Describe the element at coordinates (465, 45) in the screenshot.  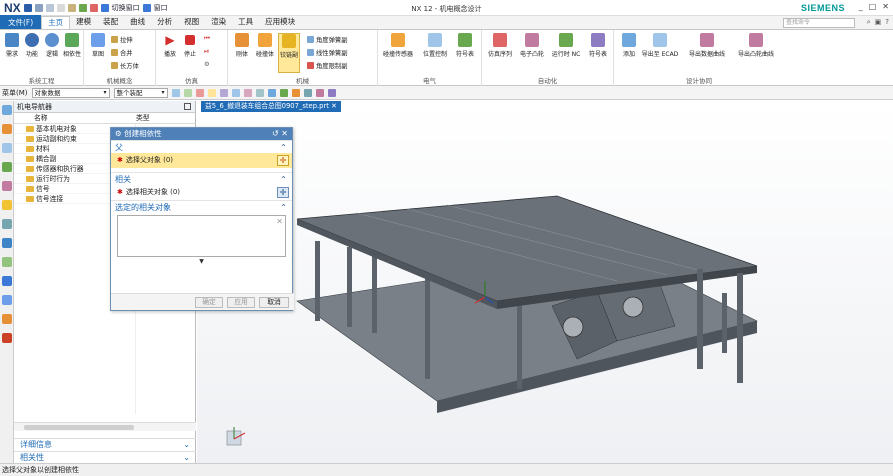
I see `signal-table-button: 符号表` at that location.